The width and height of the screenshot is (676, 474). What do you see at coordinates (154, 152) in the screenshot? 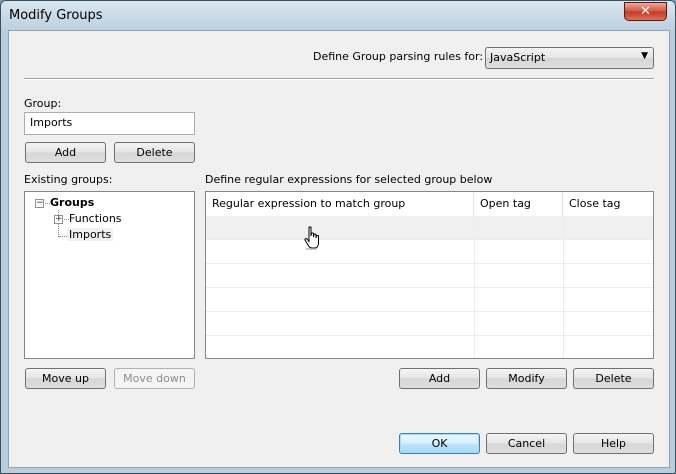
I see `delete-group-button: Delete` at bounding box center [154, 152].